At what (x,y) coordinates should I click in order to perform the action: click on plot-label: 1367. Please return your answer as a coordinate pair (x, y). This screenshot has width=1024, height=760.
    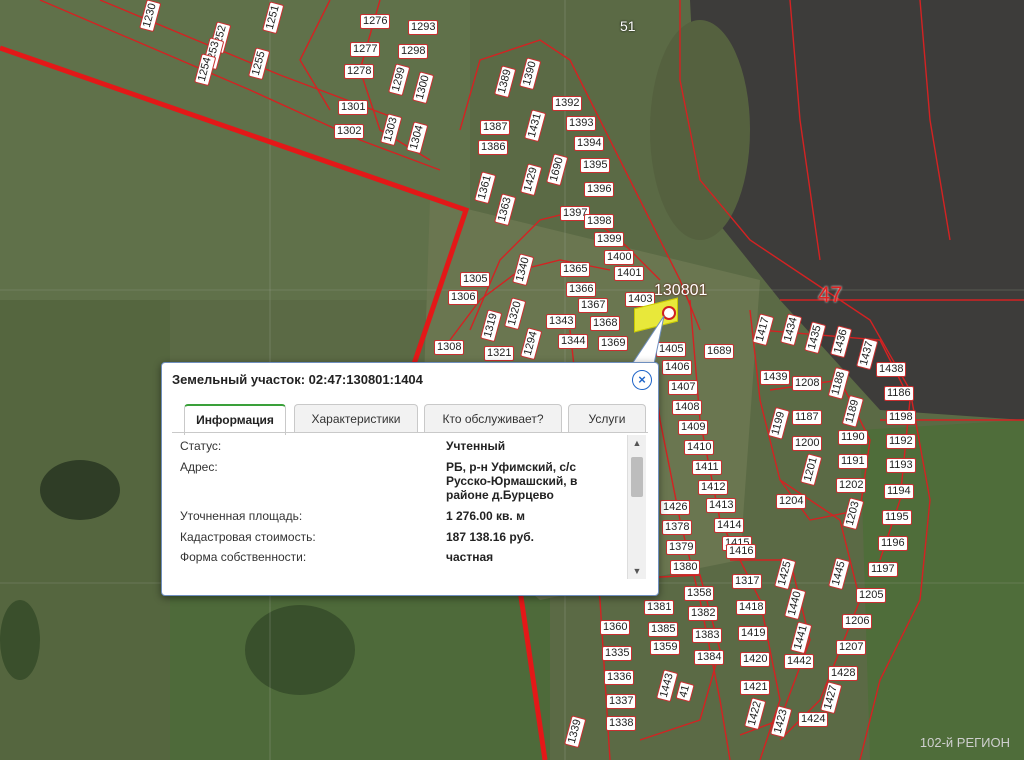
    Looking at the image, I should click on (593, 305).